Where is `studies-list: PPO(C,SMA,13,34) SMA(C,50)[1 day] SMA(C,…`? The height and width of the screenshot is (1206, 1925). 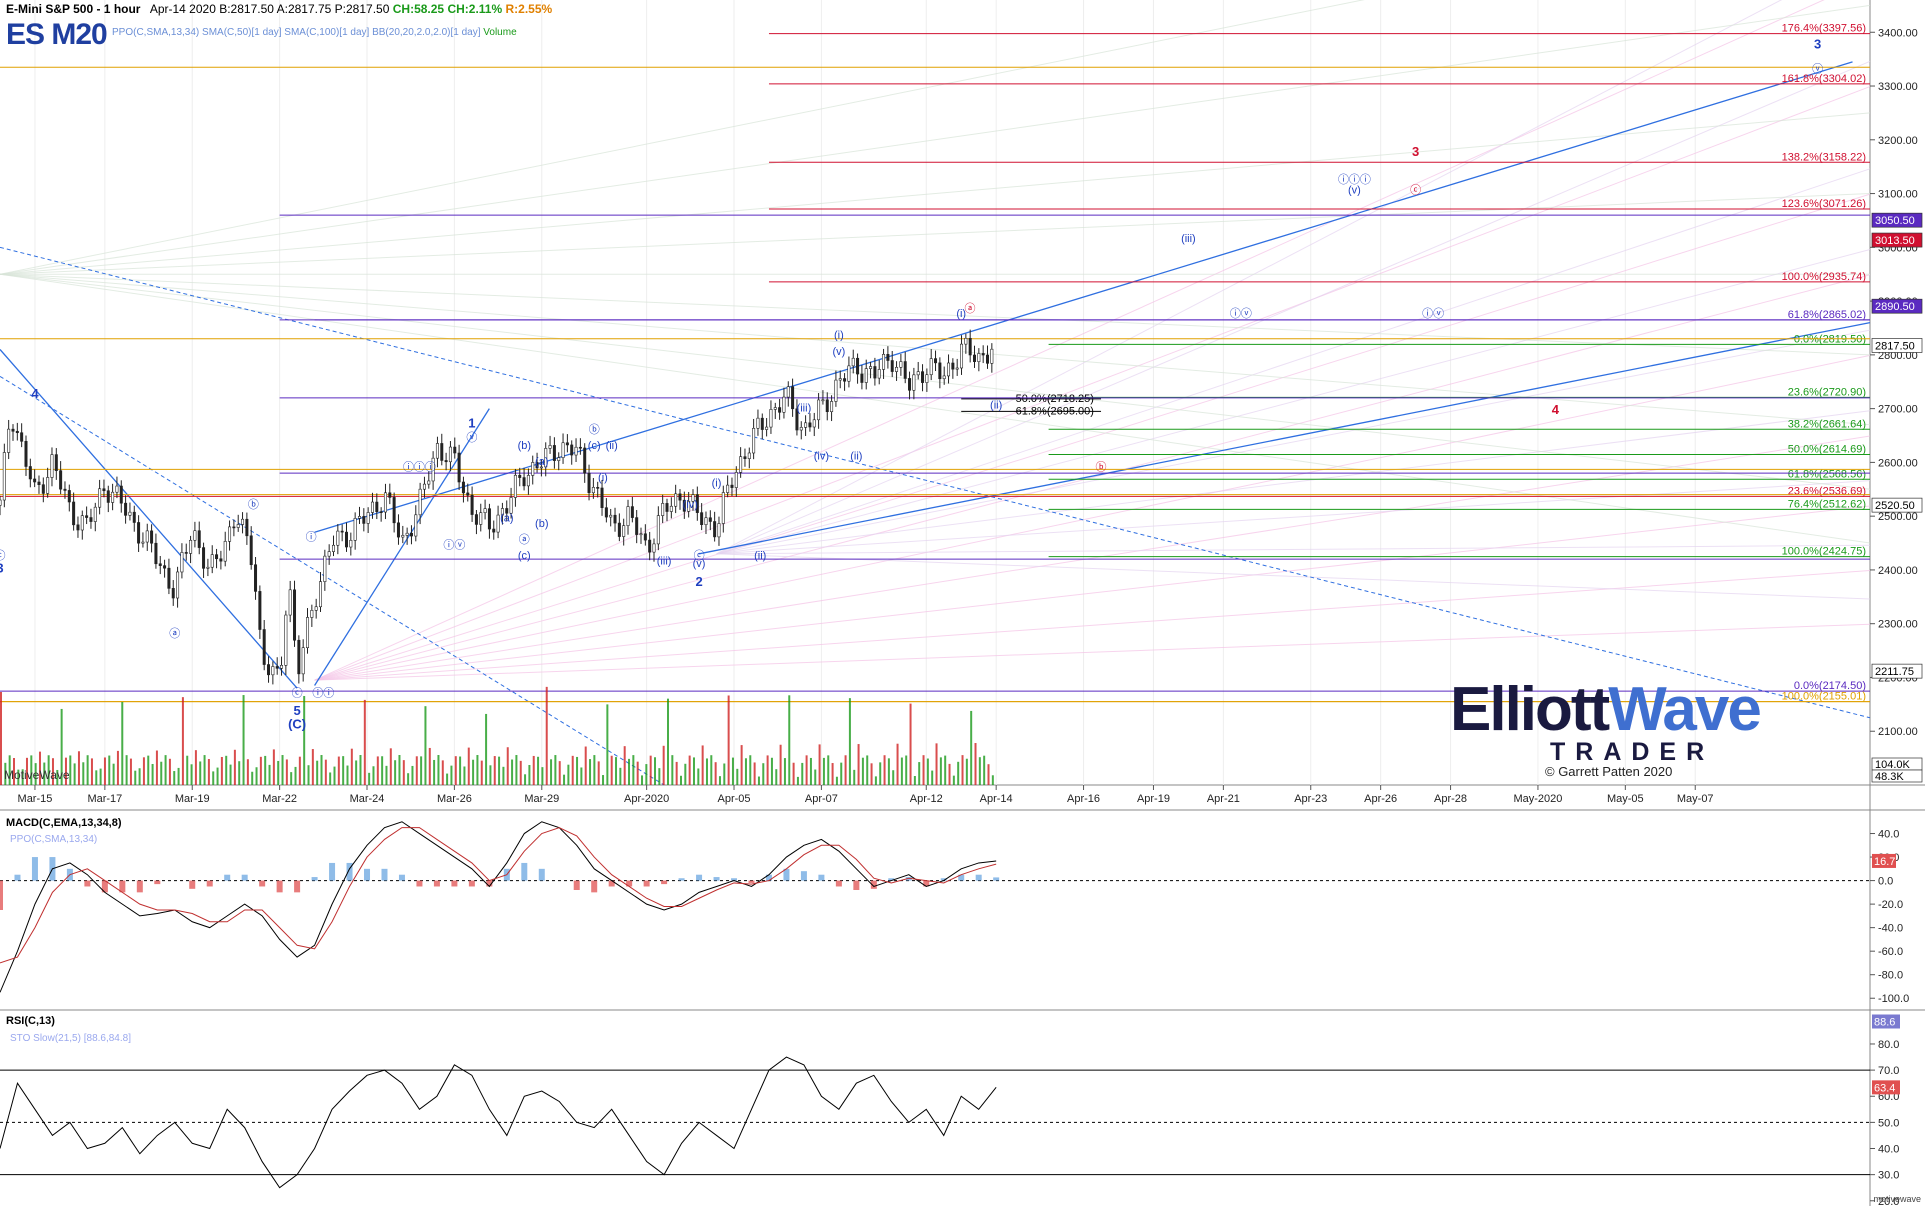 studies-list: PPO(C,SMA,13,34) SMA(C,50)[1 day] SMA(C,… is located at coordinates (296, 32).